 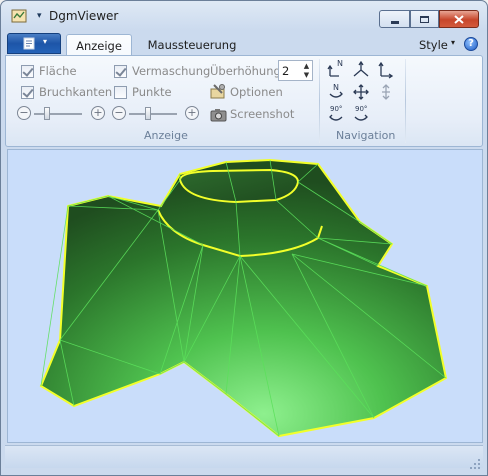 What do you see at coordinates (336, 114) in the screenshot?
I see `rotate-left-90-icon: 90°` at bounding box center [336, 114].